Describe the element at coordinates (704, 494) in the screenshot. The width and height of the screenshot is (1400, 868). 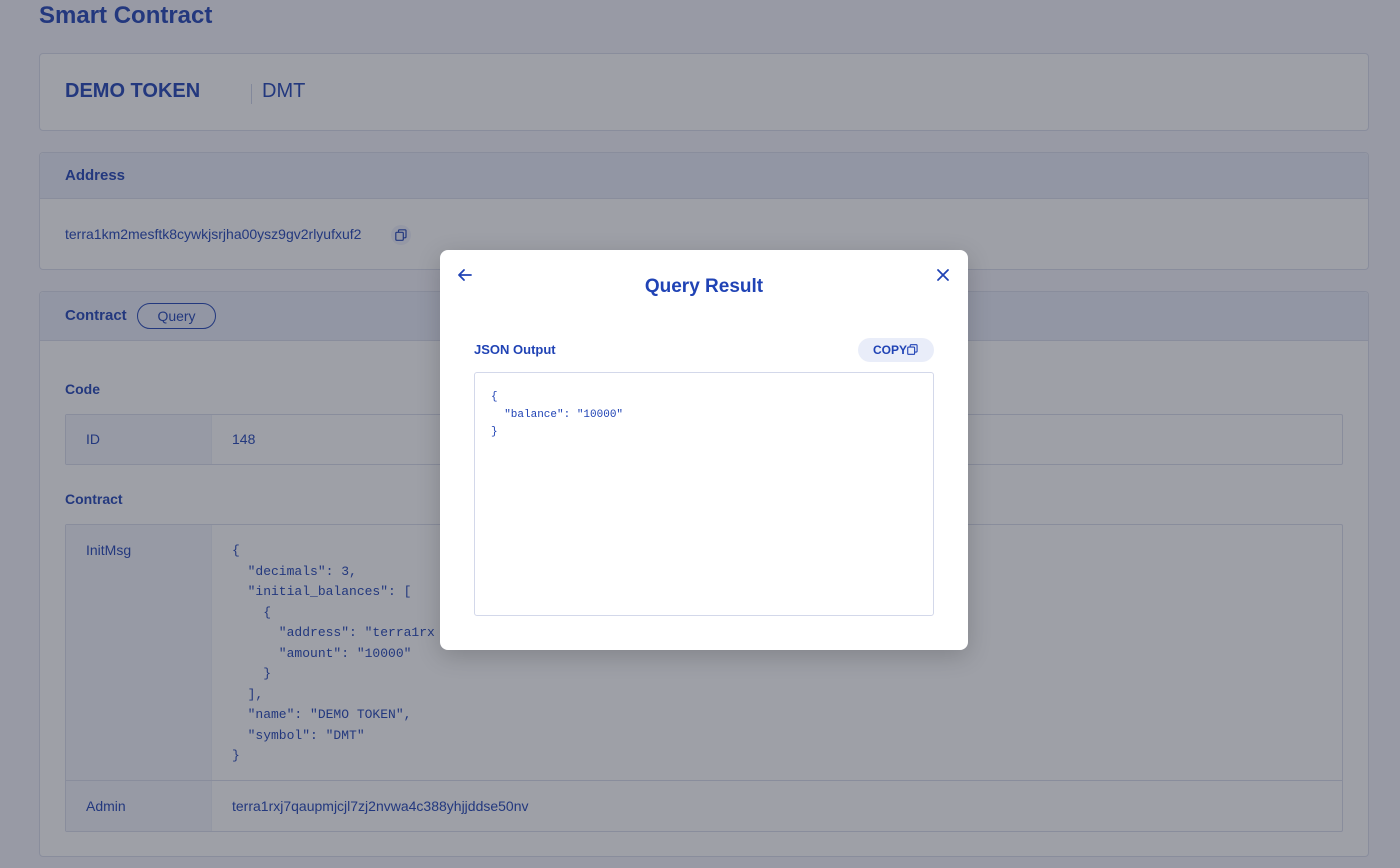
I see `json-output-box: { "balance": "10000" }` at that location.